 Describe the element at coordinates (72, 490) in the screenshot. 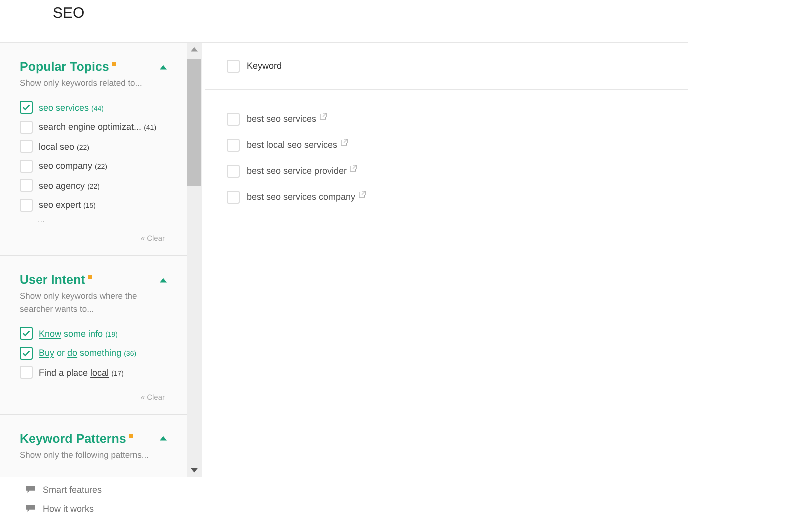

I see `footer-link: Smart features` at that location.